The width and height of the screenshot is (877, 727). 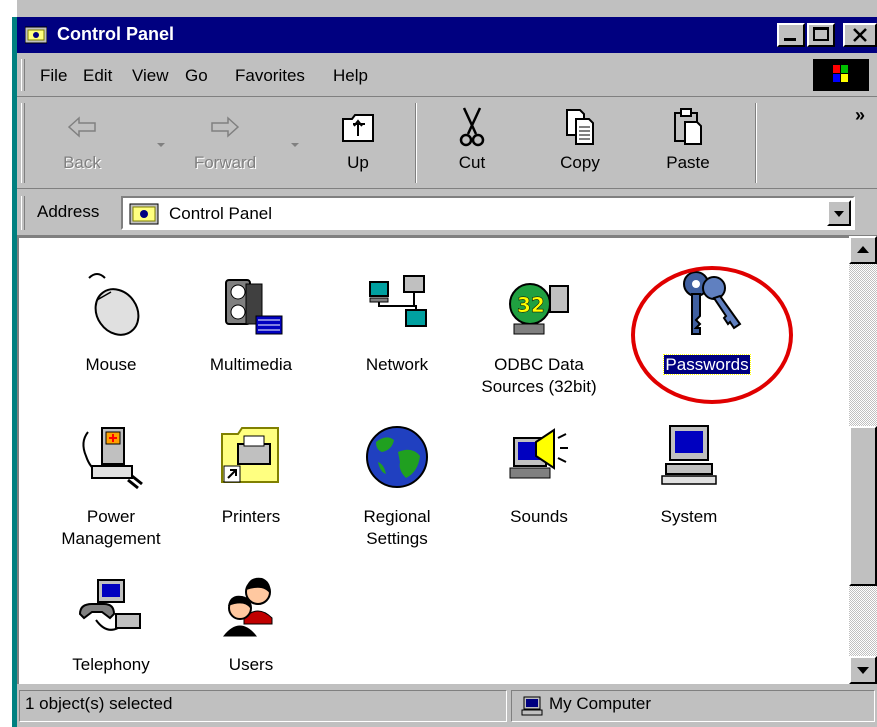 What do you see at coordinates (225, 144) in the screenshot?
I see `forward-button: Forward` at bounding box center [225, 144].